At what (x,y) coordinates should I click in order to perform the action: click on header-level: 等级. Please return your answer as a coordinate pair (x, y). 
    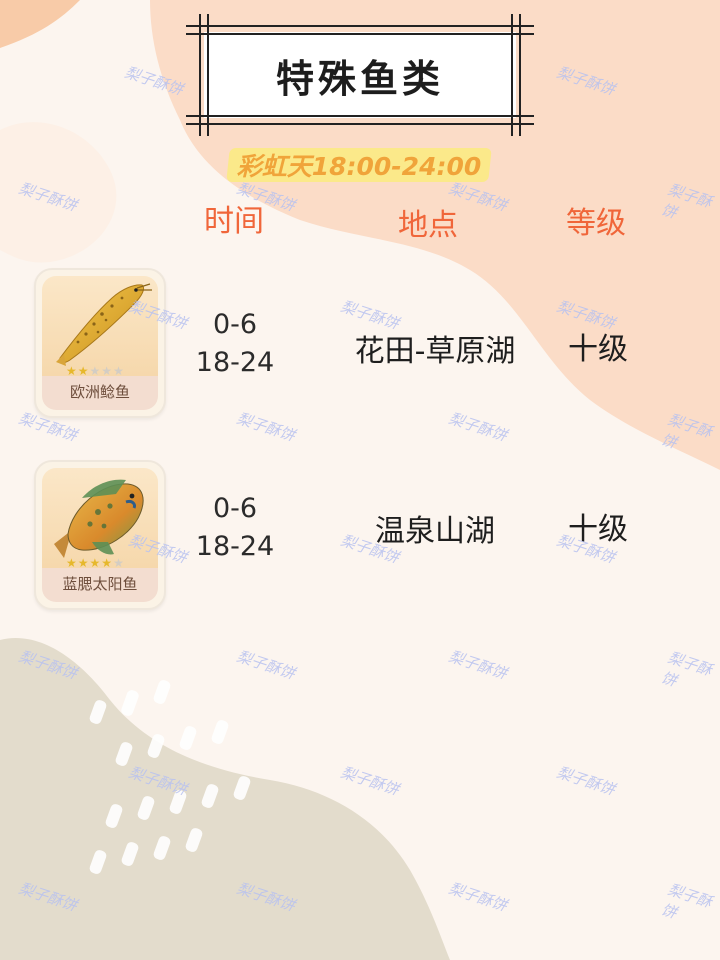
    Looking at the image, I should click on (596, 223).